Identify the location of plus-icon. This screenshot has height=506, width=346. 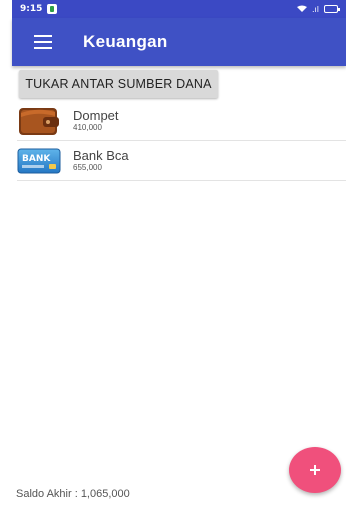
(315, 470).